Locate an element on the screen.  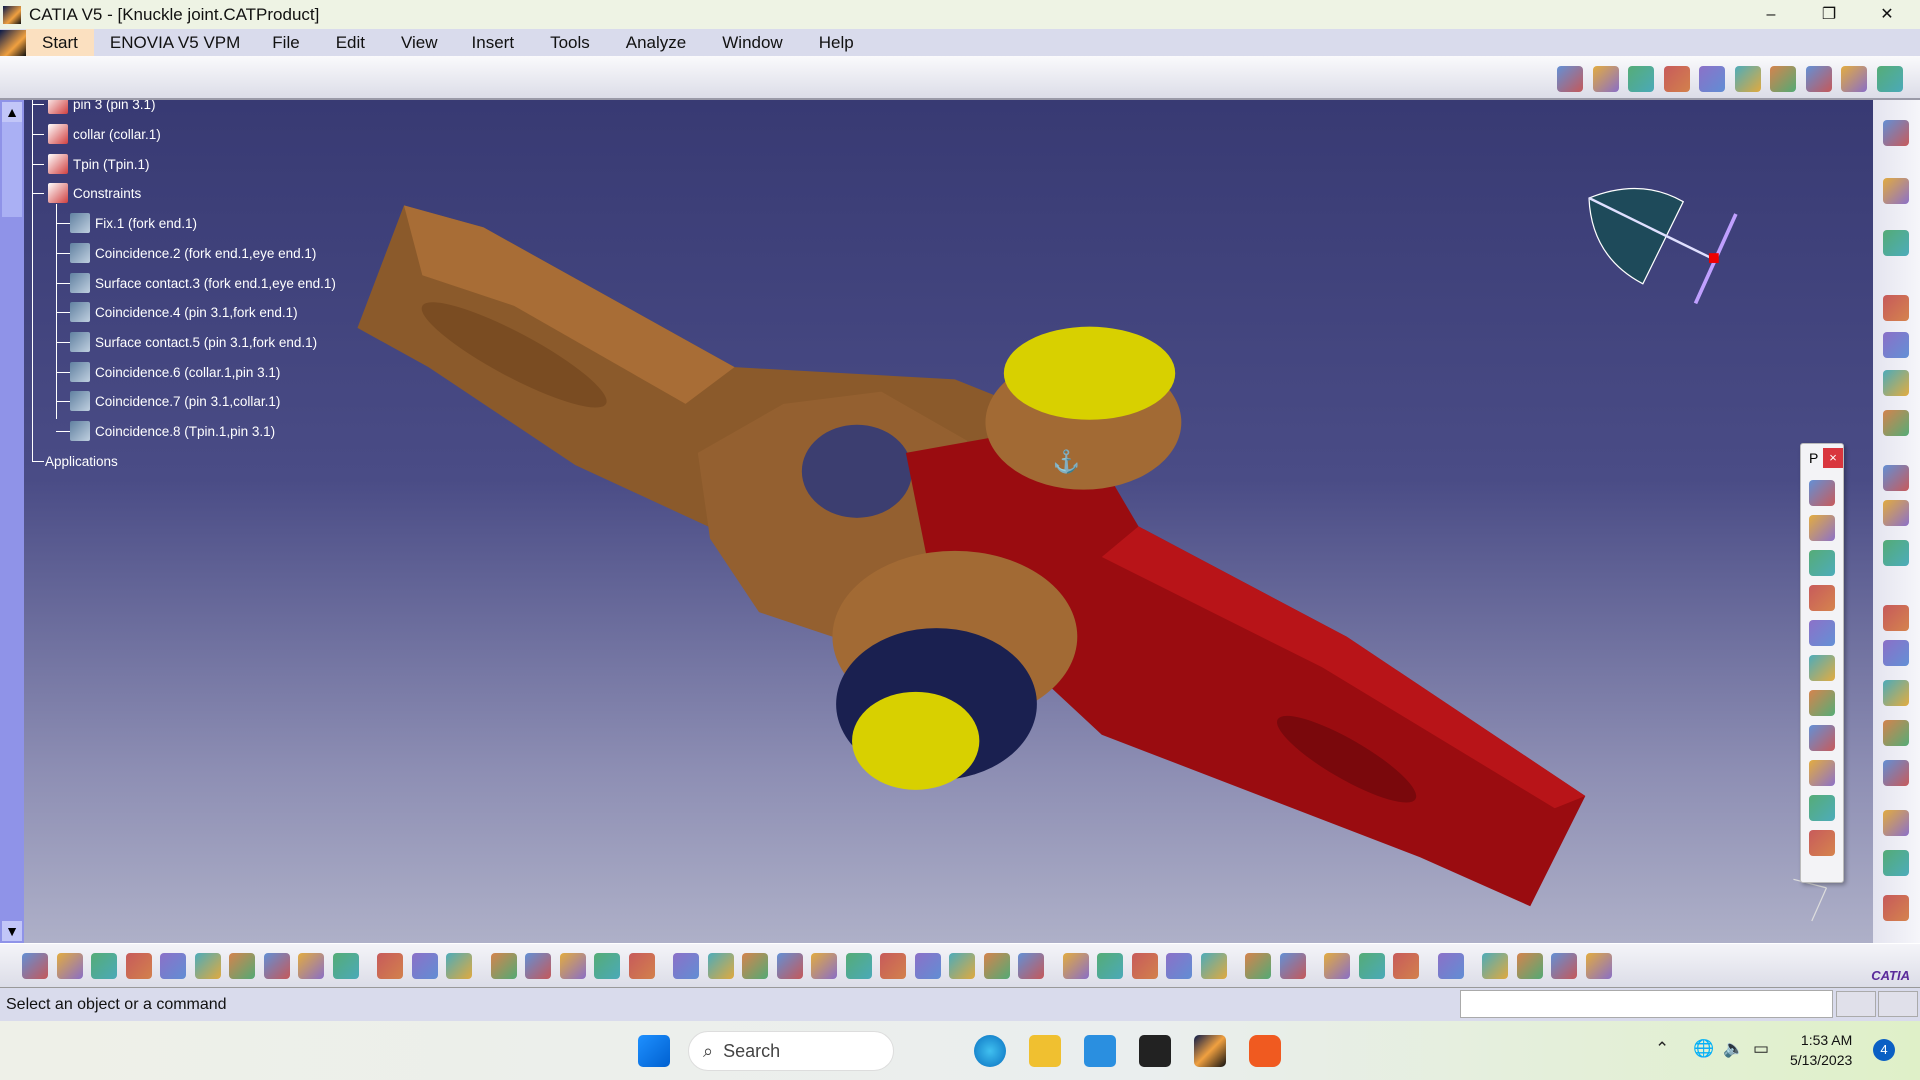
generate-numbering-icon is located at coordinates (1818, 79).